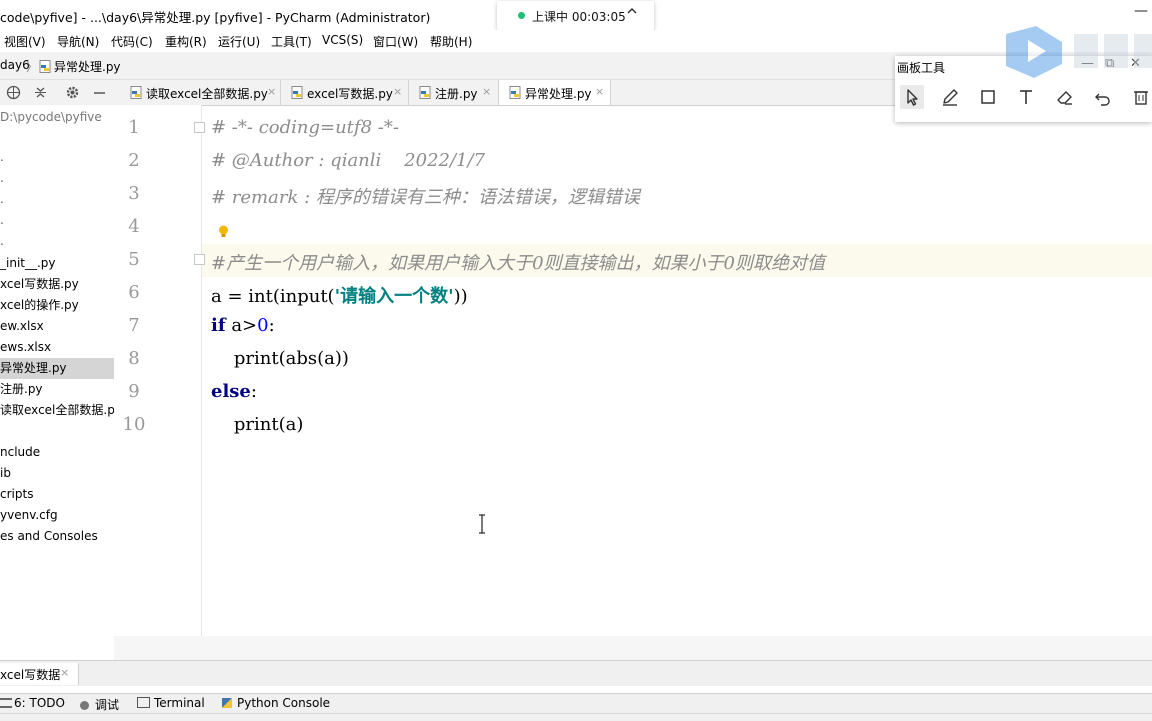  I want to click on tree-item: _init__.py, so click(57, 263).